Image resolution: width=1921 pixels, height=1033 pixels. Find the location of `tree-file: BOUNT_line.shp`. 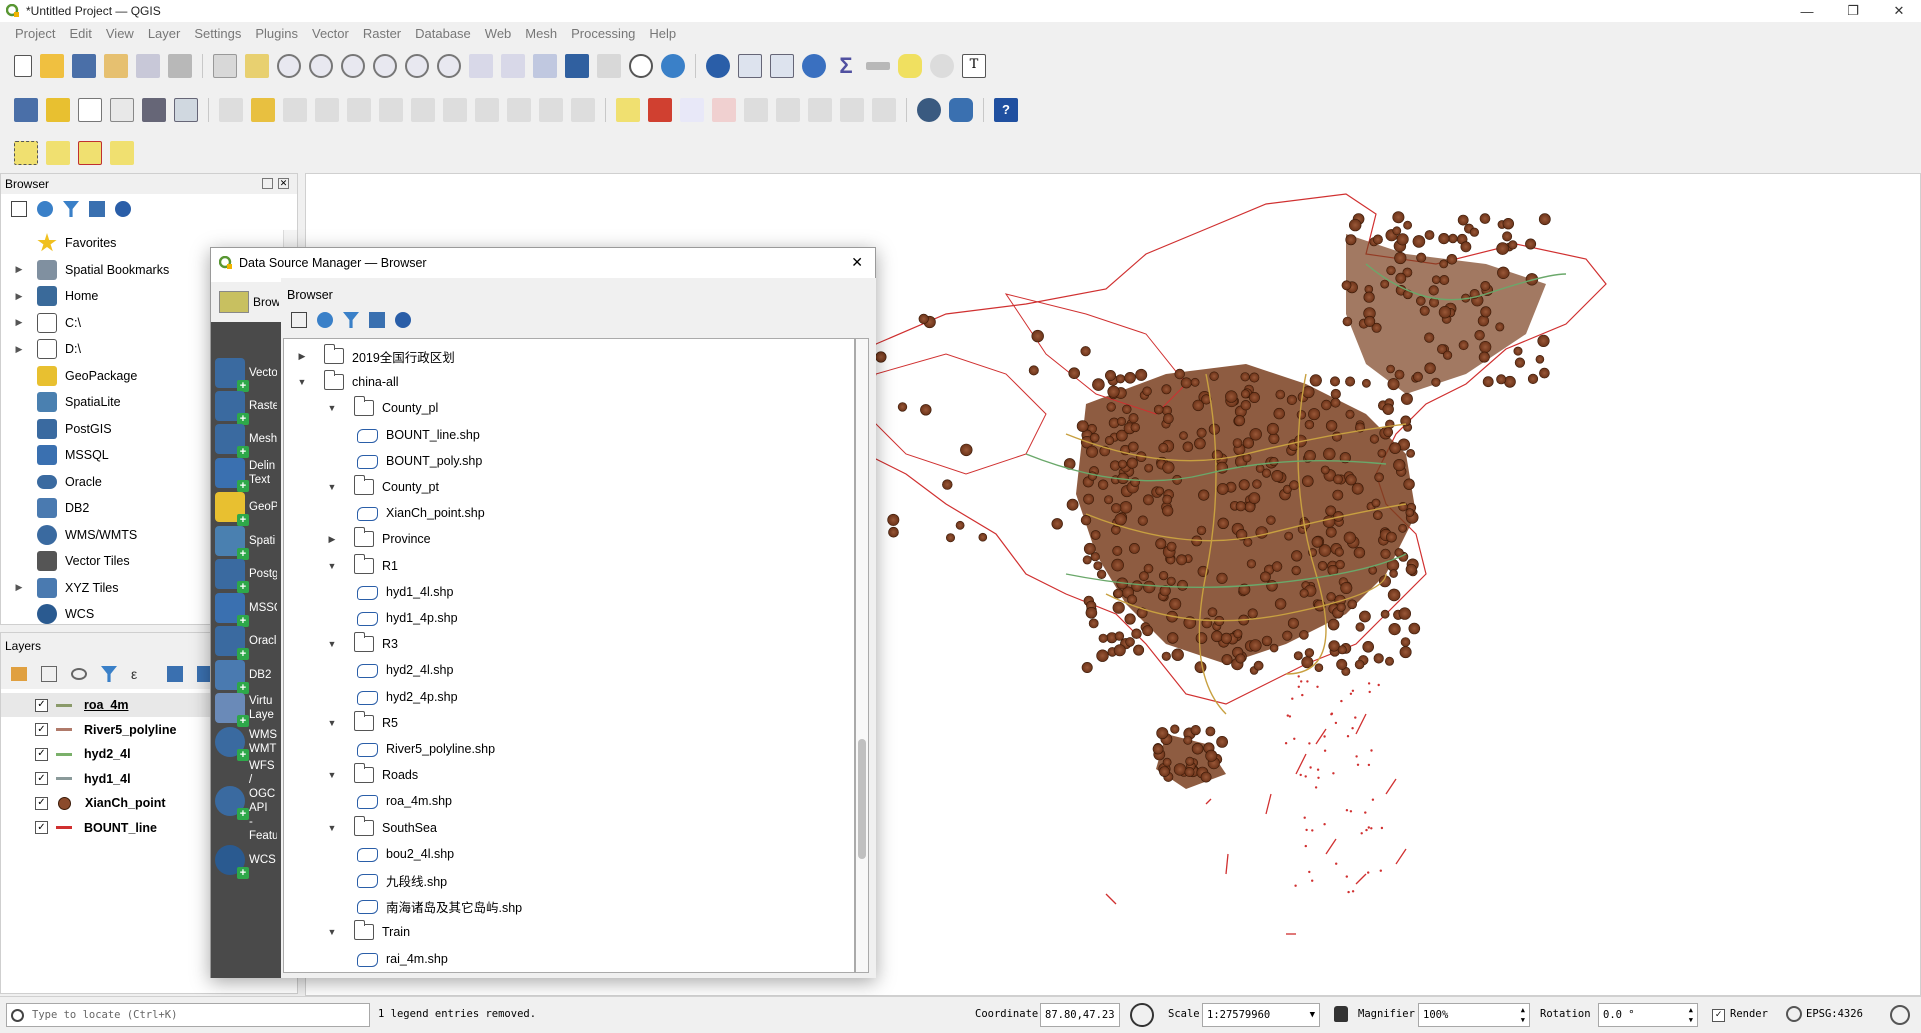

tree-file: BOUNT_line.shp is located at coordinates (418, 435).